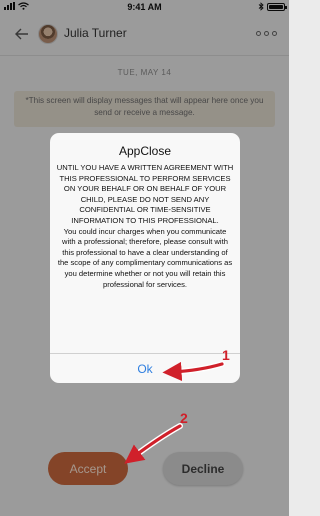 The image size is (320, 516). I want to click on tutorial-annotations, so click(174, 412).